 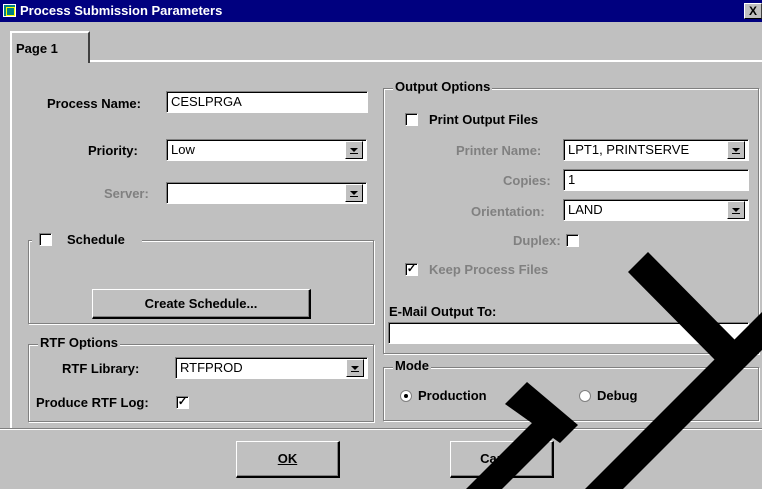 What do you see at coordinates (267, 102) in the screenshot?
I see `process-name-field: CESLPRGA` at bounding box center [267, 102].